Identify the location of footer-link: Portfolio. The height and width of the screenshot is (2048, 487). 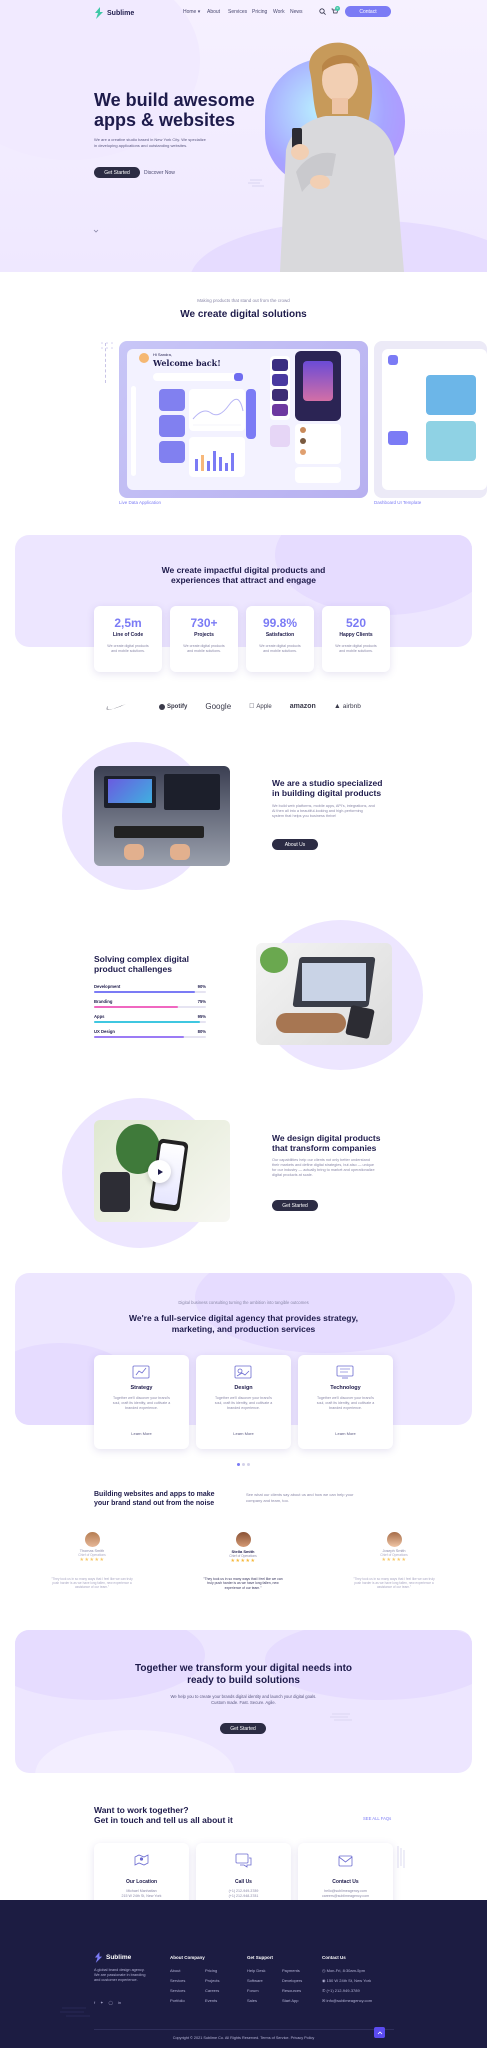
(187, 2000).